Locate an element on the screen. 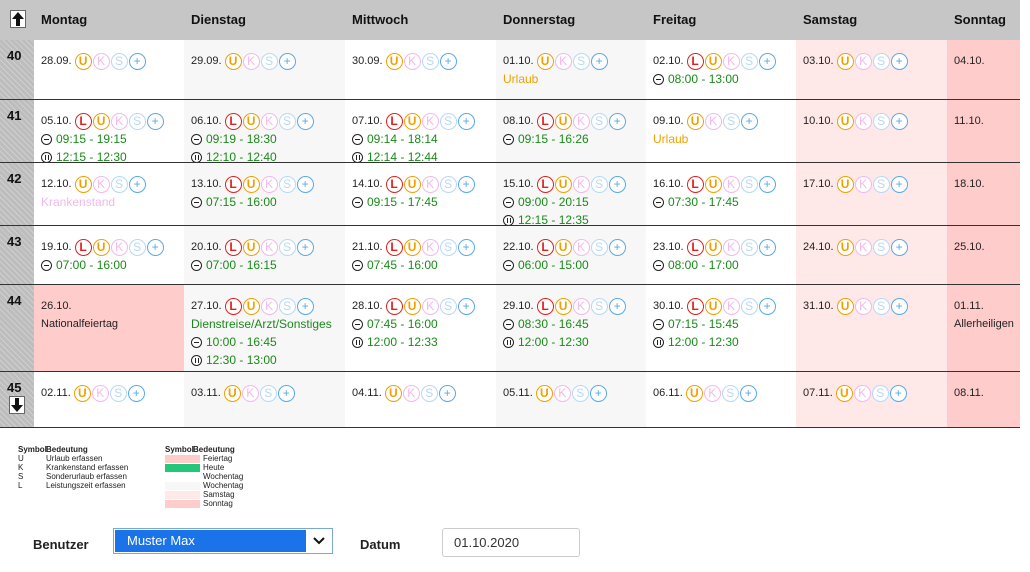 The width and height of the screenshot is (1030, 572). day-cell: 23.10. L U K S +08:00 - 17:00 is located at coordinates (721, 255).